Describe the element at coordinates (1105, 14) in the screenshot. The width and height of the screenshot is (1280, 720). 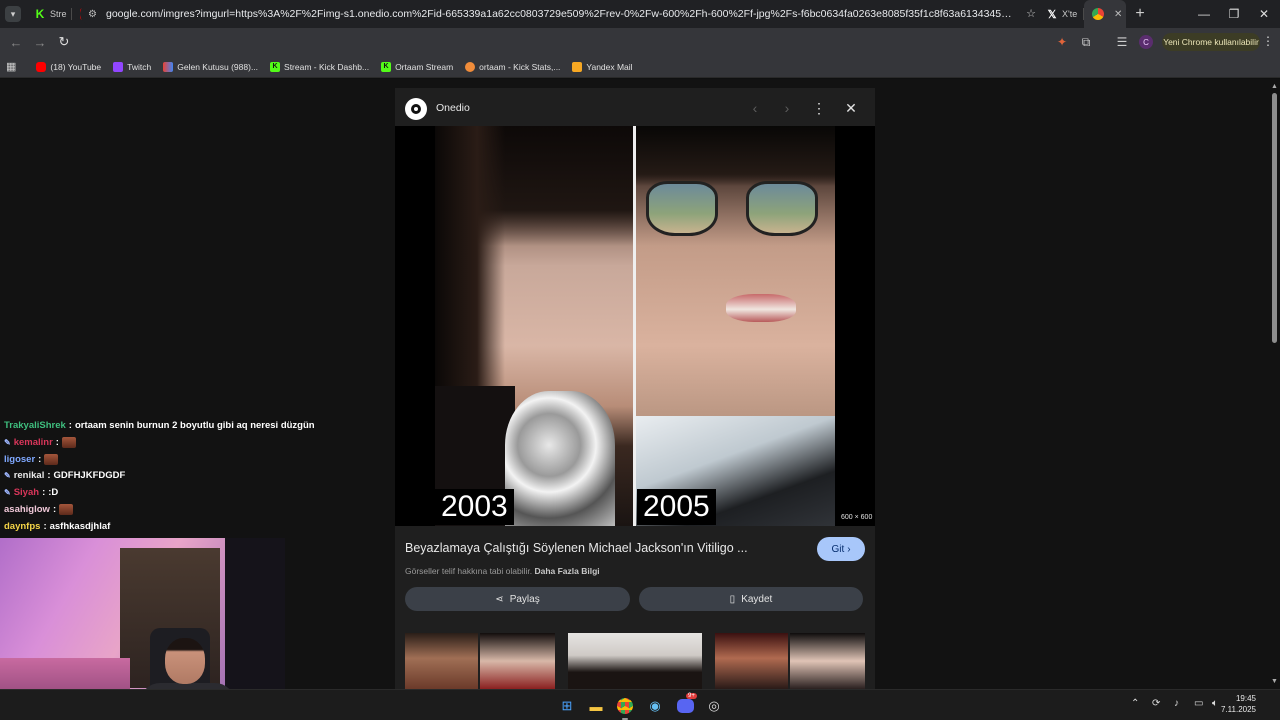
I see `tab-google-images: ✕` at that location.